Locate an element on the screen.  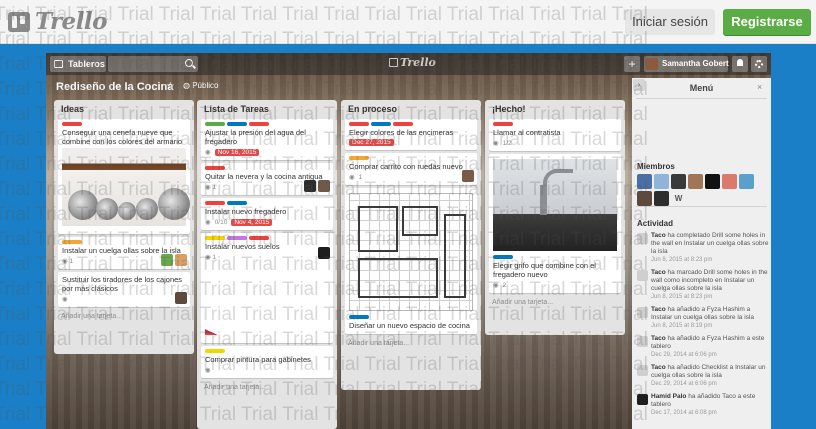
card: Instalar nuevos suelos ◉ 1 is located at coordinates (267, 288).